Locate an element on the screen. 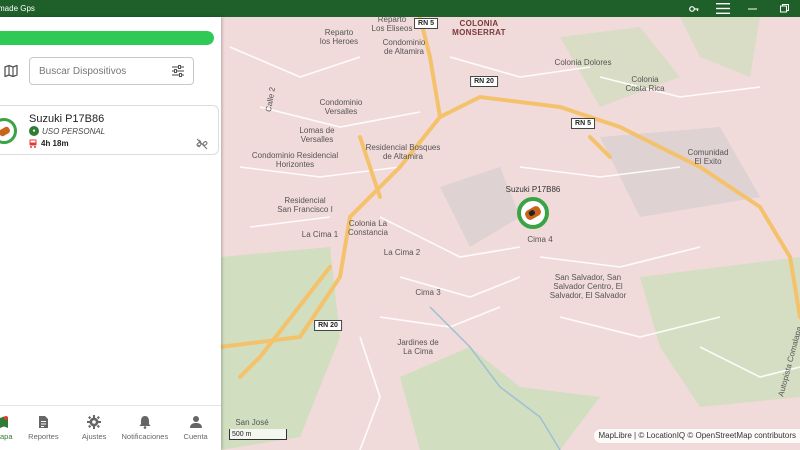 The width and height of the screenshot is (800, 450). document-icon is located at coordinates (44, 422).